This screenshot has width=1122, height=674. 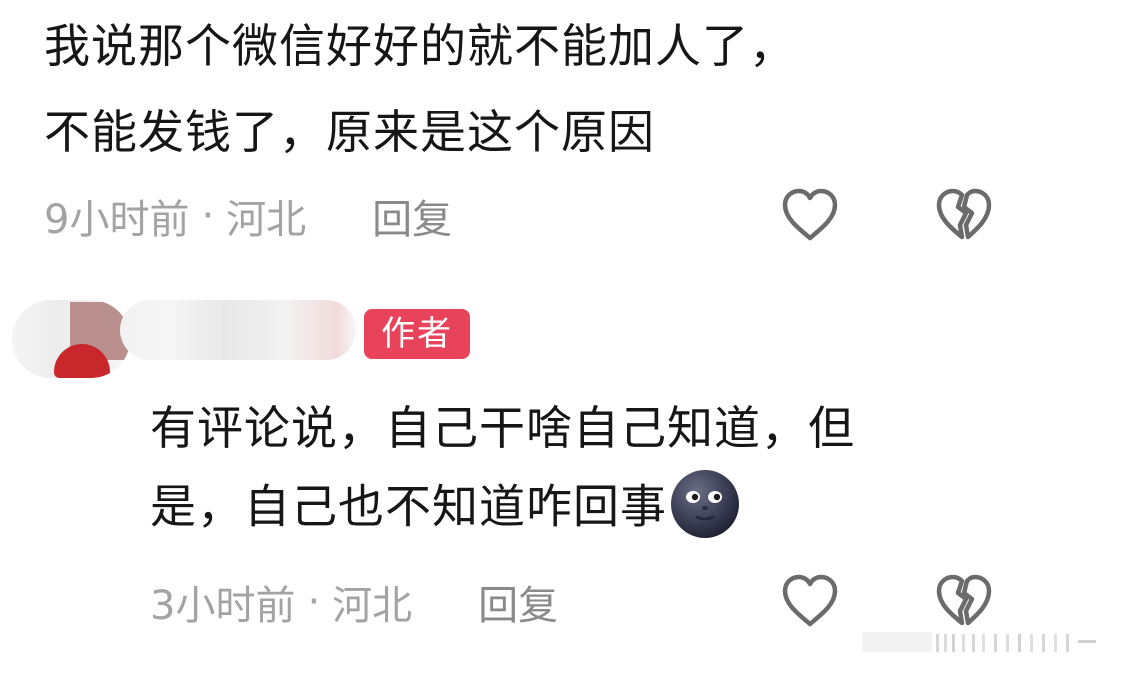 What do you see at coordinates (266, 220) in the screenshot?
I see `comment-location: 河北` at bounding box center [266, 220].